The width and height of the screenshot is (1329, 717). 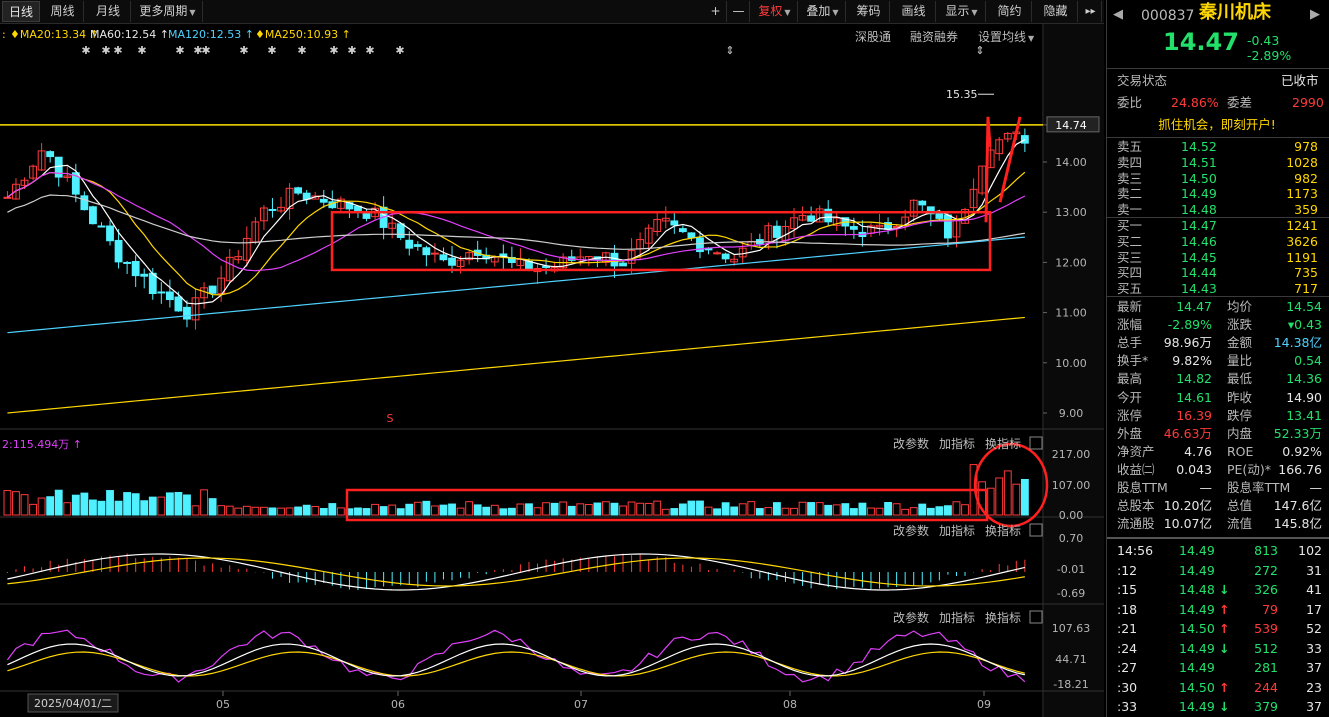 I want to click on bids-volume: 717, so click(x=1306, y=289).